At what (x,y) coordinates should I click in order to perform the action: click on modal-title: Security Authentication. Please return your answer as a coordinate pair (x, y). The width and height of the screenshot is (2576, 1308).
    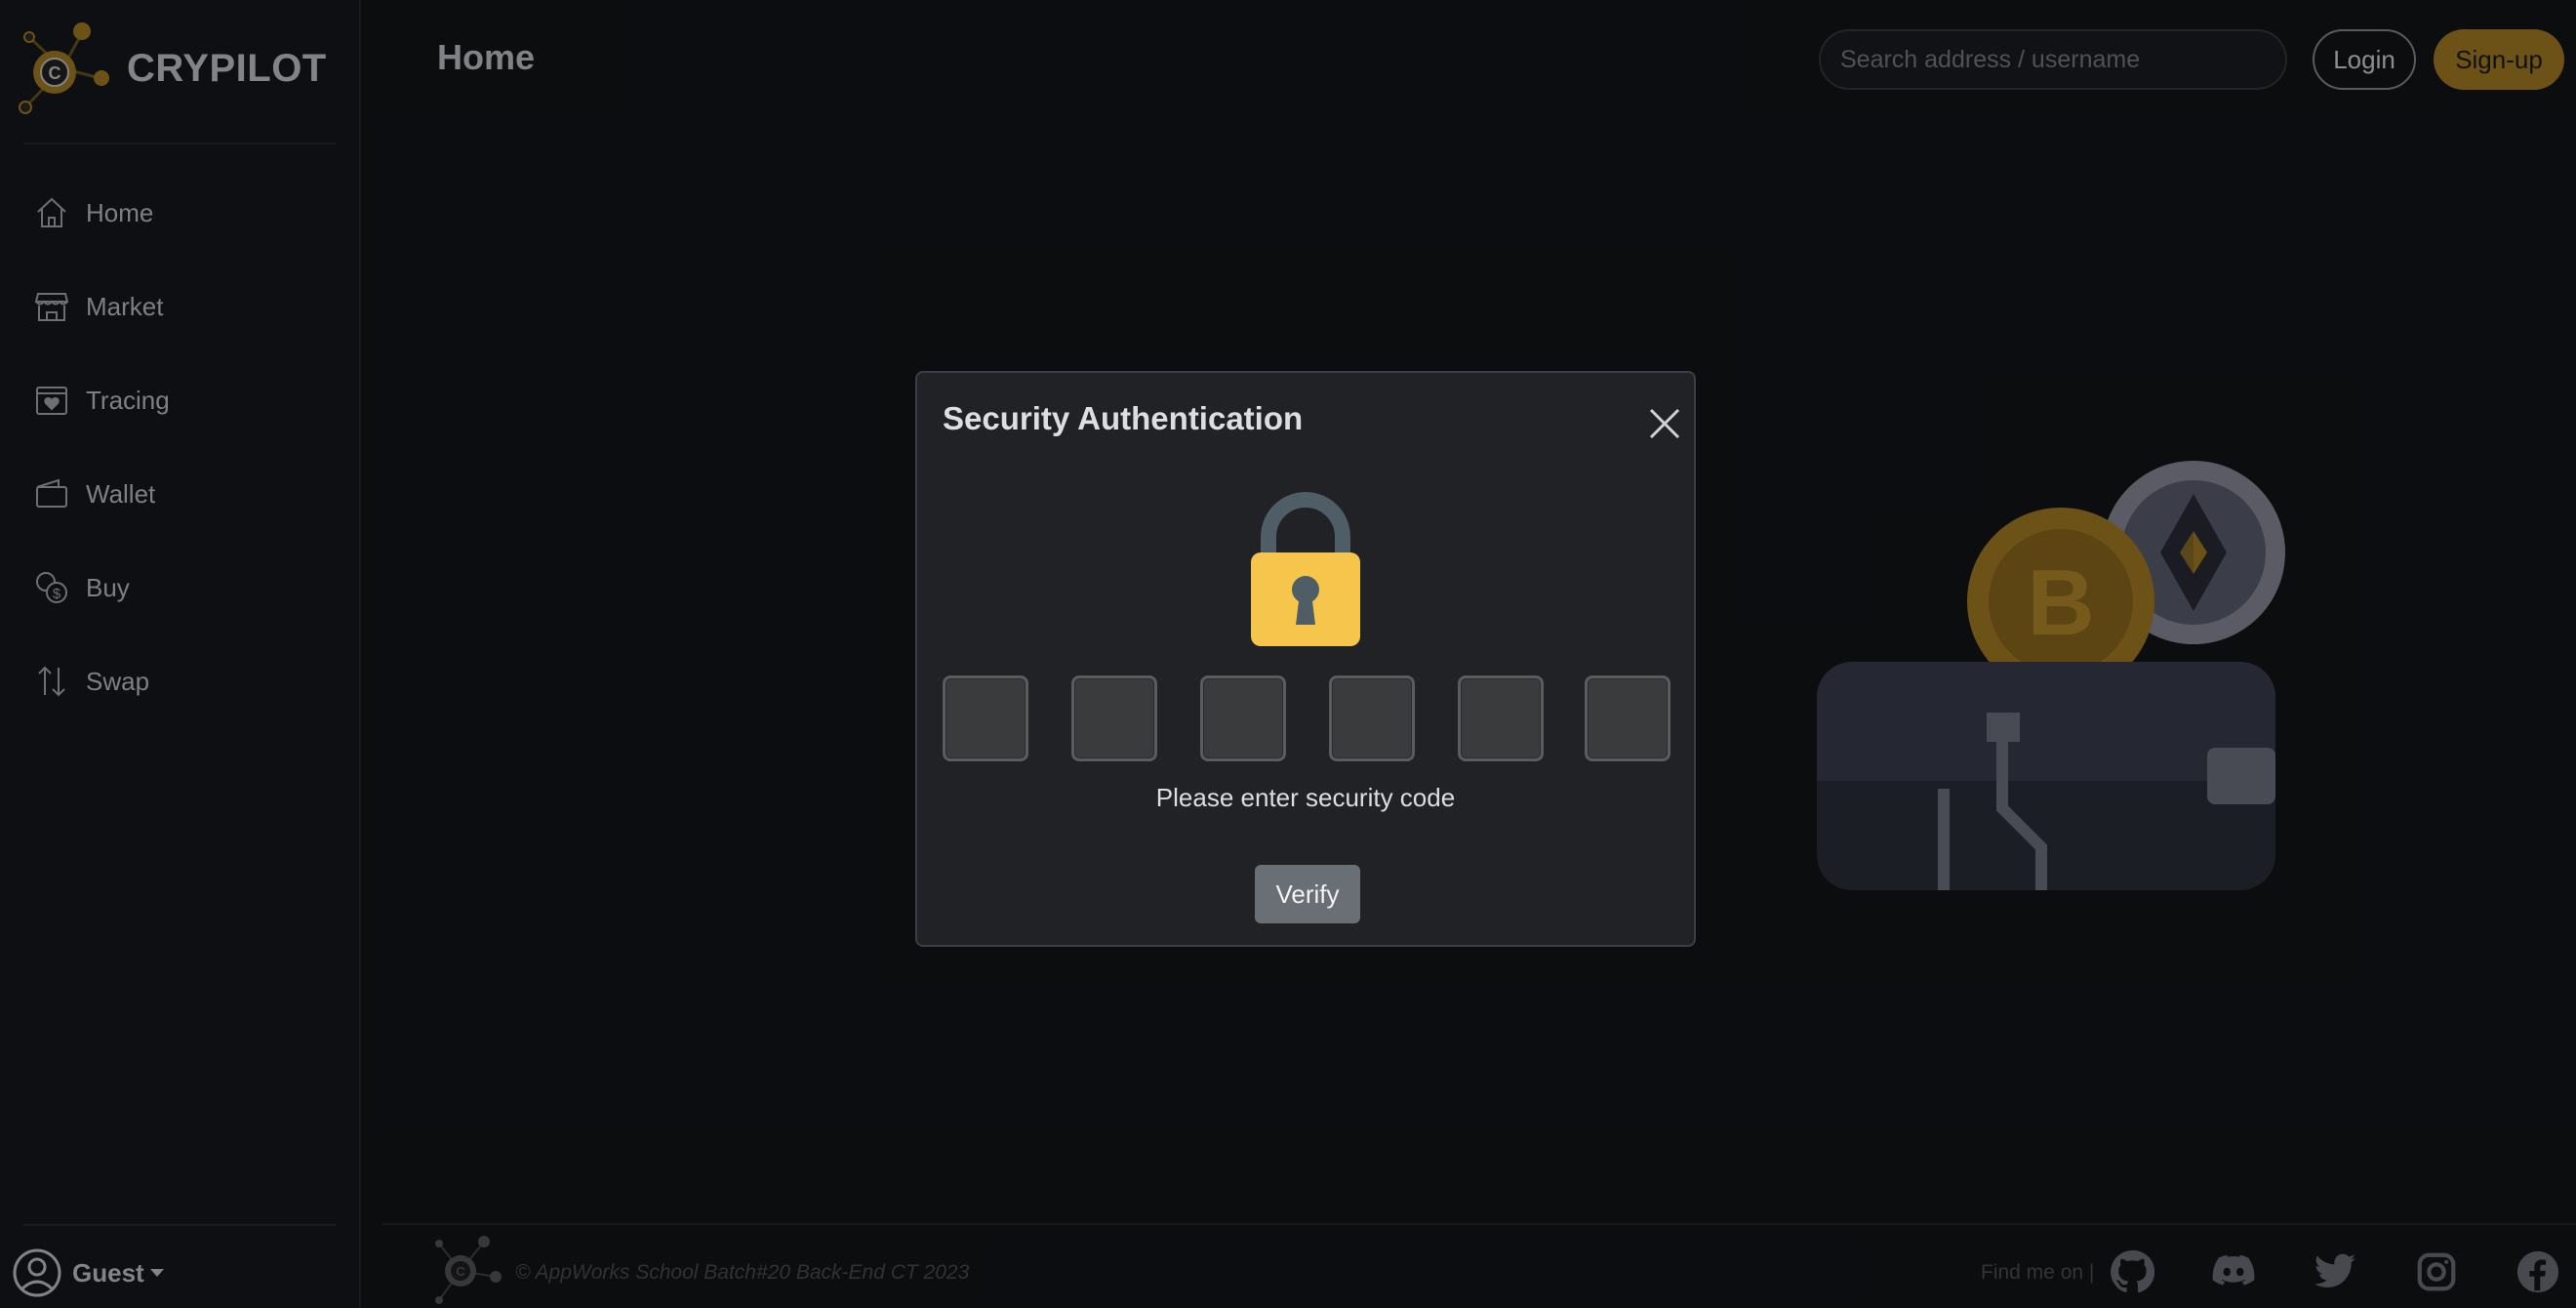
    Looking at the image, I should click on (1123, 418).